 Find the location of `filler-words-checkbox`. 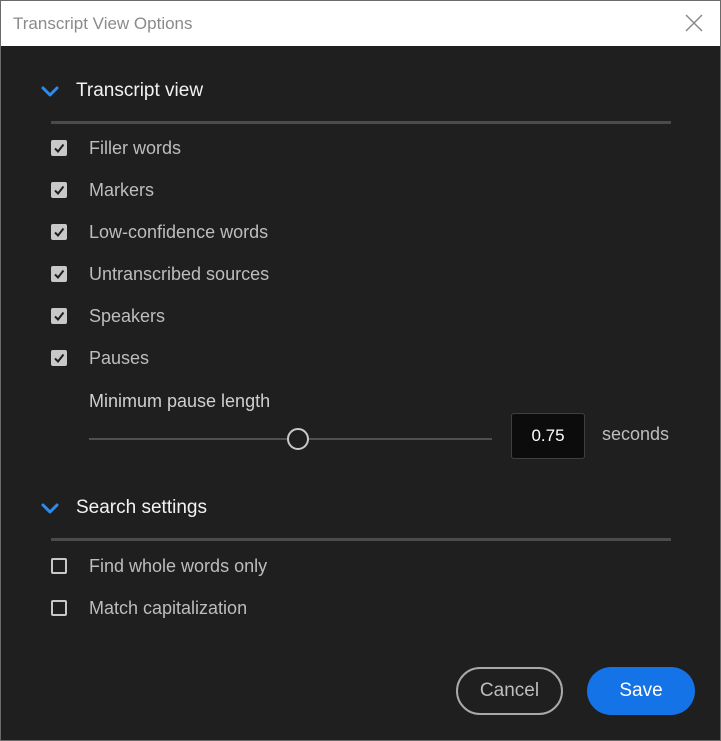

filler-words-checkbox is located at coordinates (59, 148).